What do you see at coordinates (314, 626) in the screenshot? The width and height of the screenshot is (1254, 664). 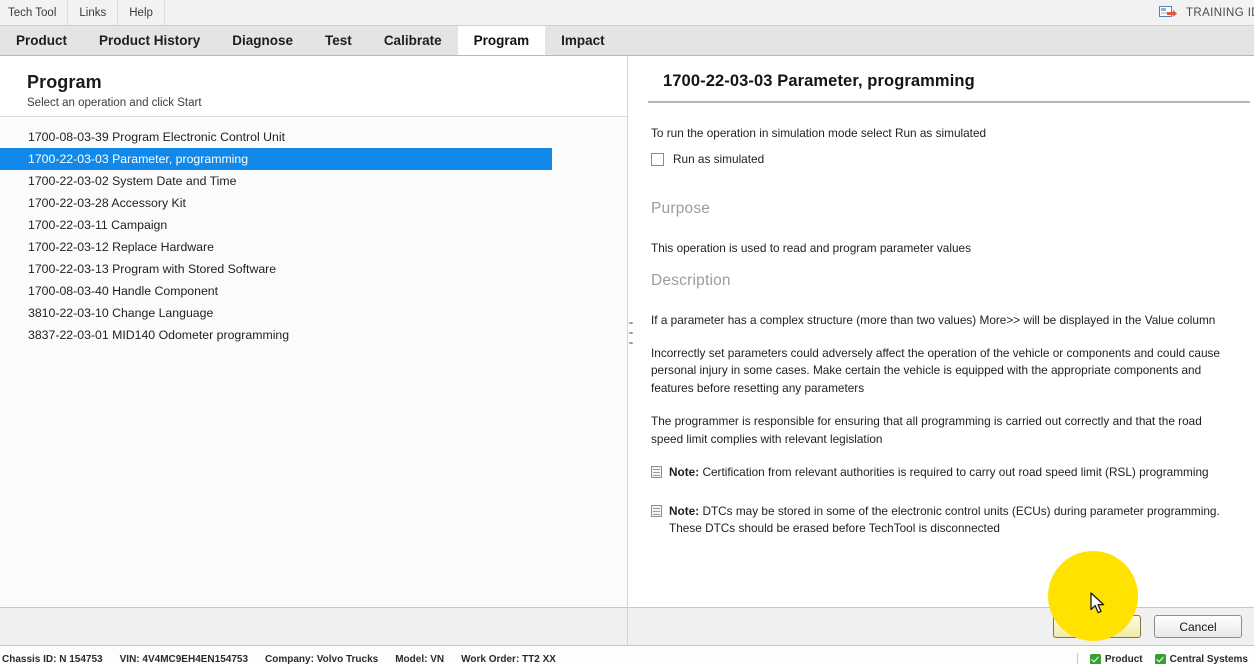 I see `action-bar-left-spacer` at bounding box center [314, 626].